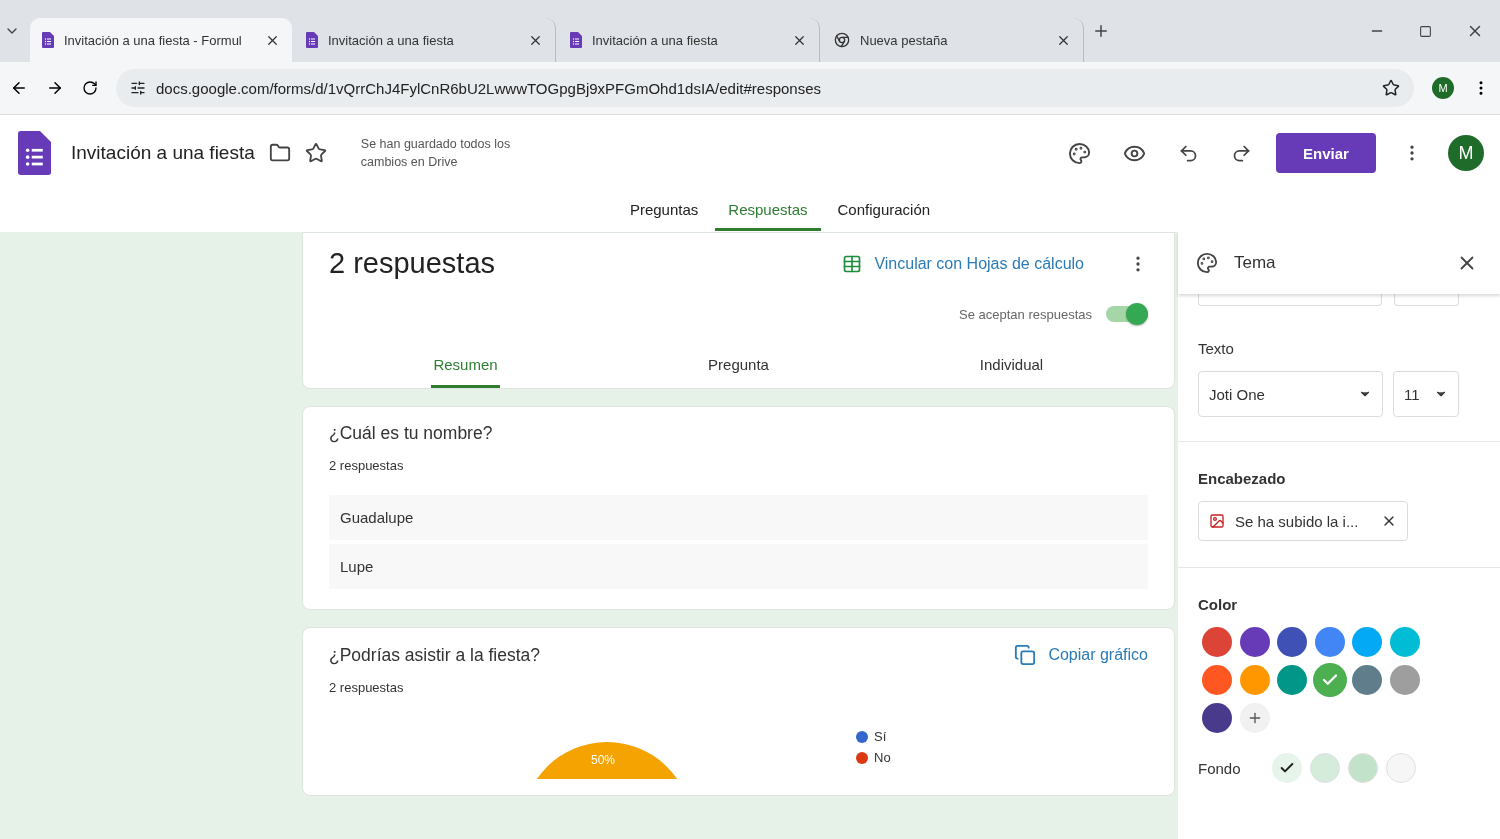  What do you see at coordinates (884, 211) in the screenshot?
I see `form-tab: Configuración` at bounding box center [884, 211].